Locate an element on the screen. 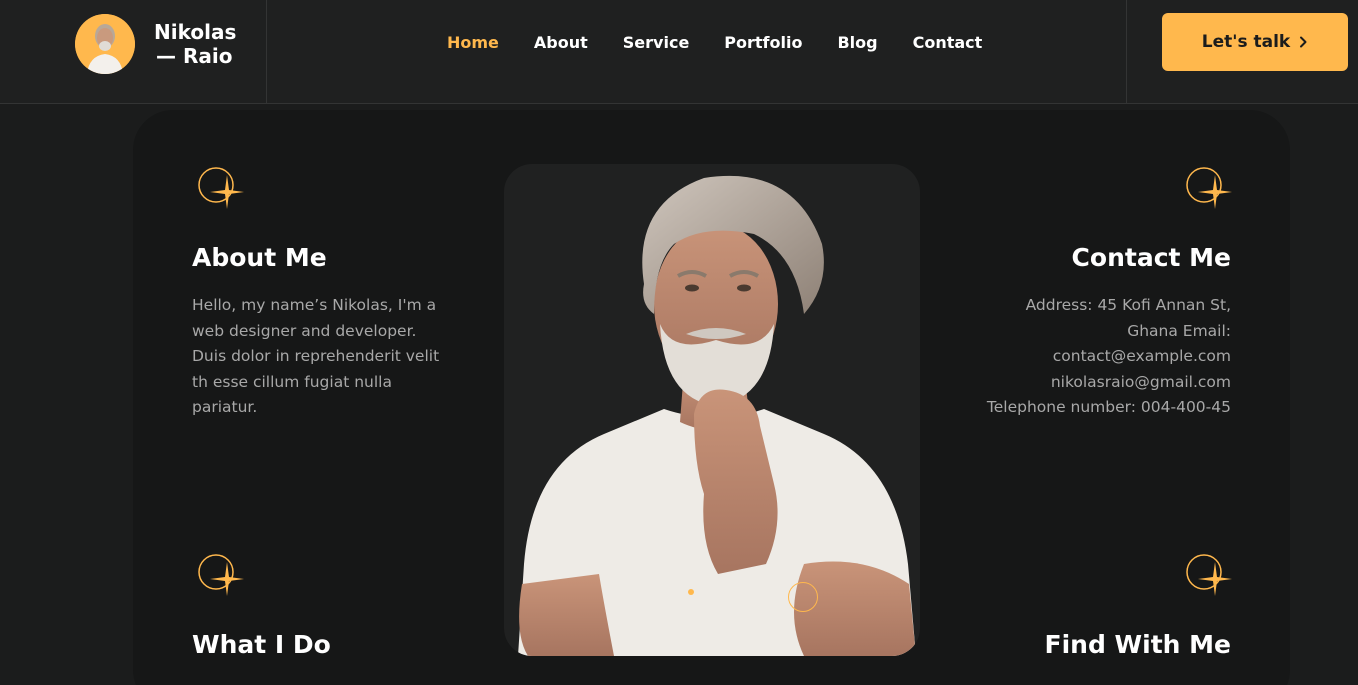 Image resolution: width=1358 pixels, height=685 pixels. contact-email-link: nikolasraio@gmail.com is located at coordinates (1086, 383).